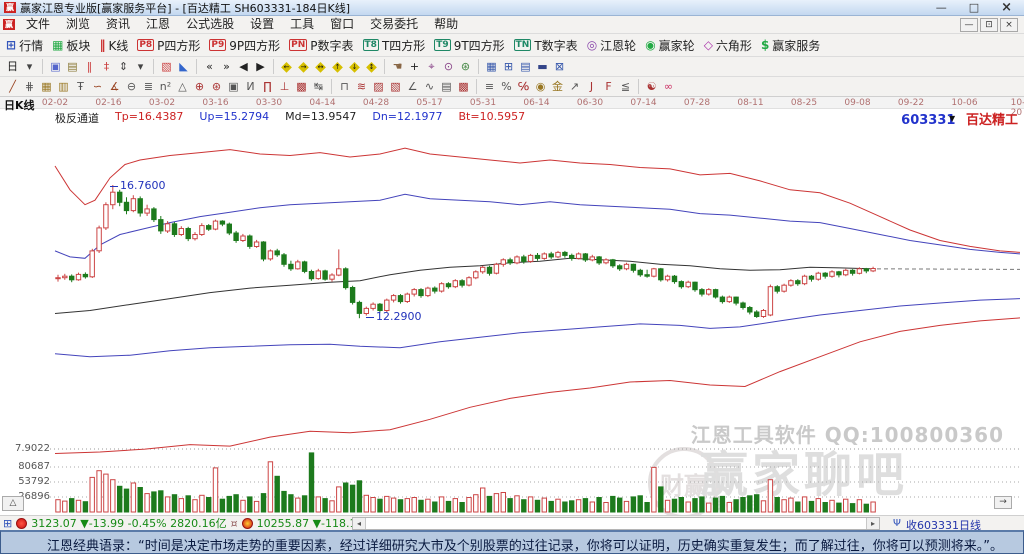 The image size is (1024, 554). I want to click on menu-item-3: 资讯, so click(118, 24).